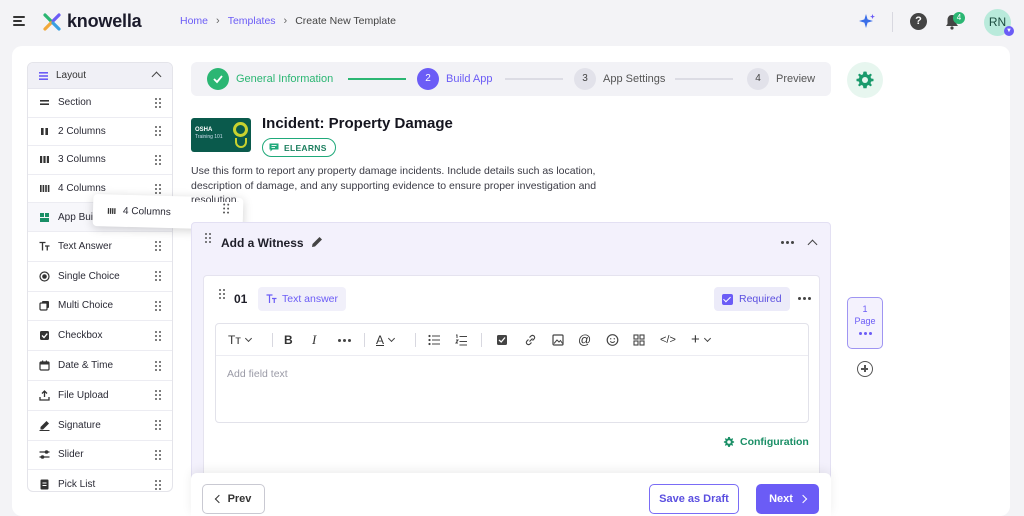  Describe the element at coordinates (79, 425) in the screenshot. I see `sidebar-item-label: Signature` at that location.